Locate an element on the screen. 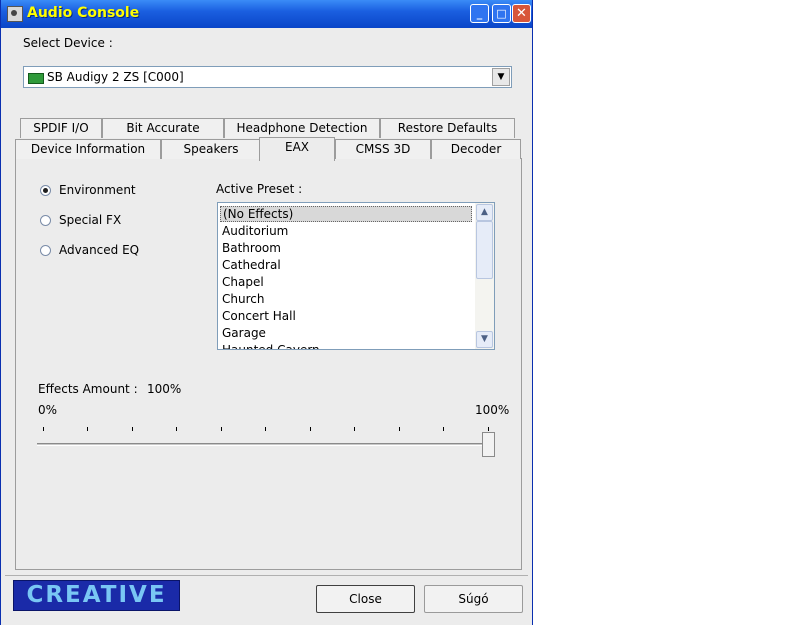 The image size is (800, 625). list-item: Church is located at coordinates (243, 299).